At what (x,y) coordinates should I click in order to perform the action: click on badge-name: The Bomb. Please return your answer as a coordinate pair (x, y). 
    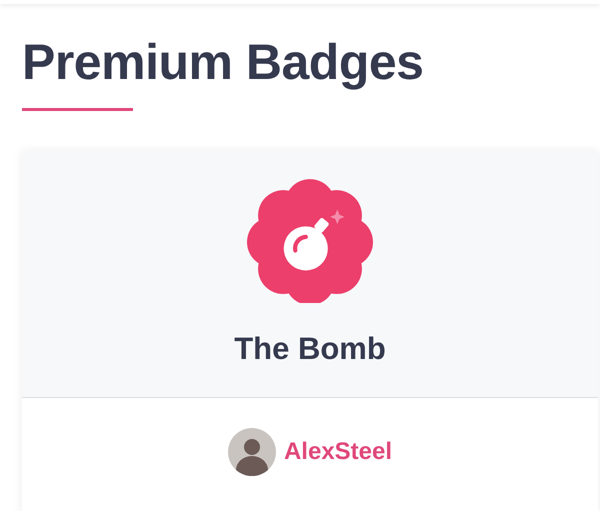
    Looking at the image, I should click on (310, 349).